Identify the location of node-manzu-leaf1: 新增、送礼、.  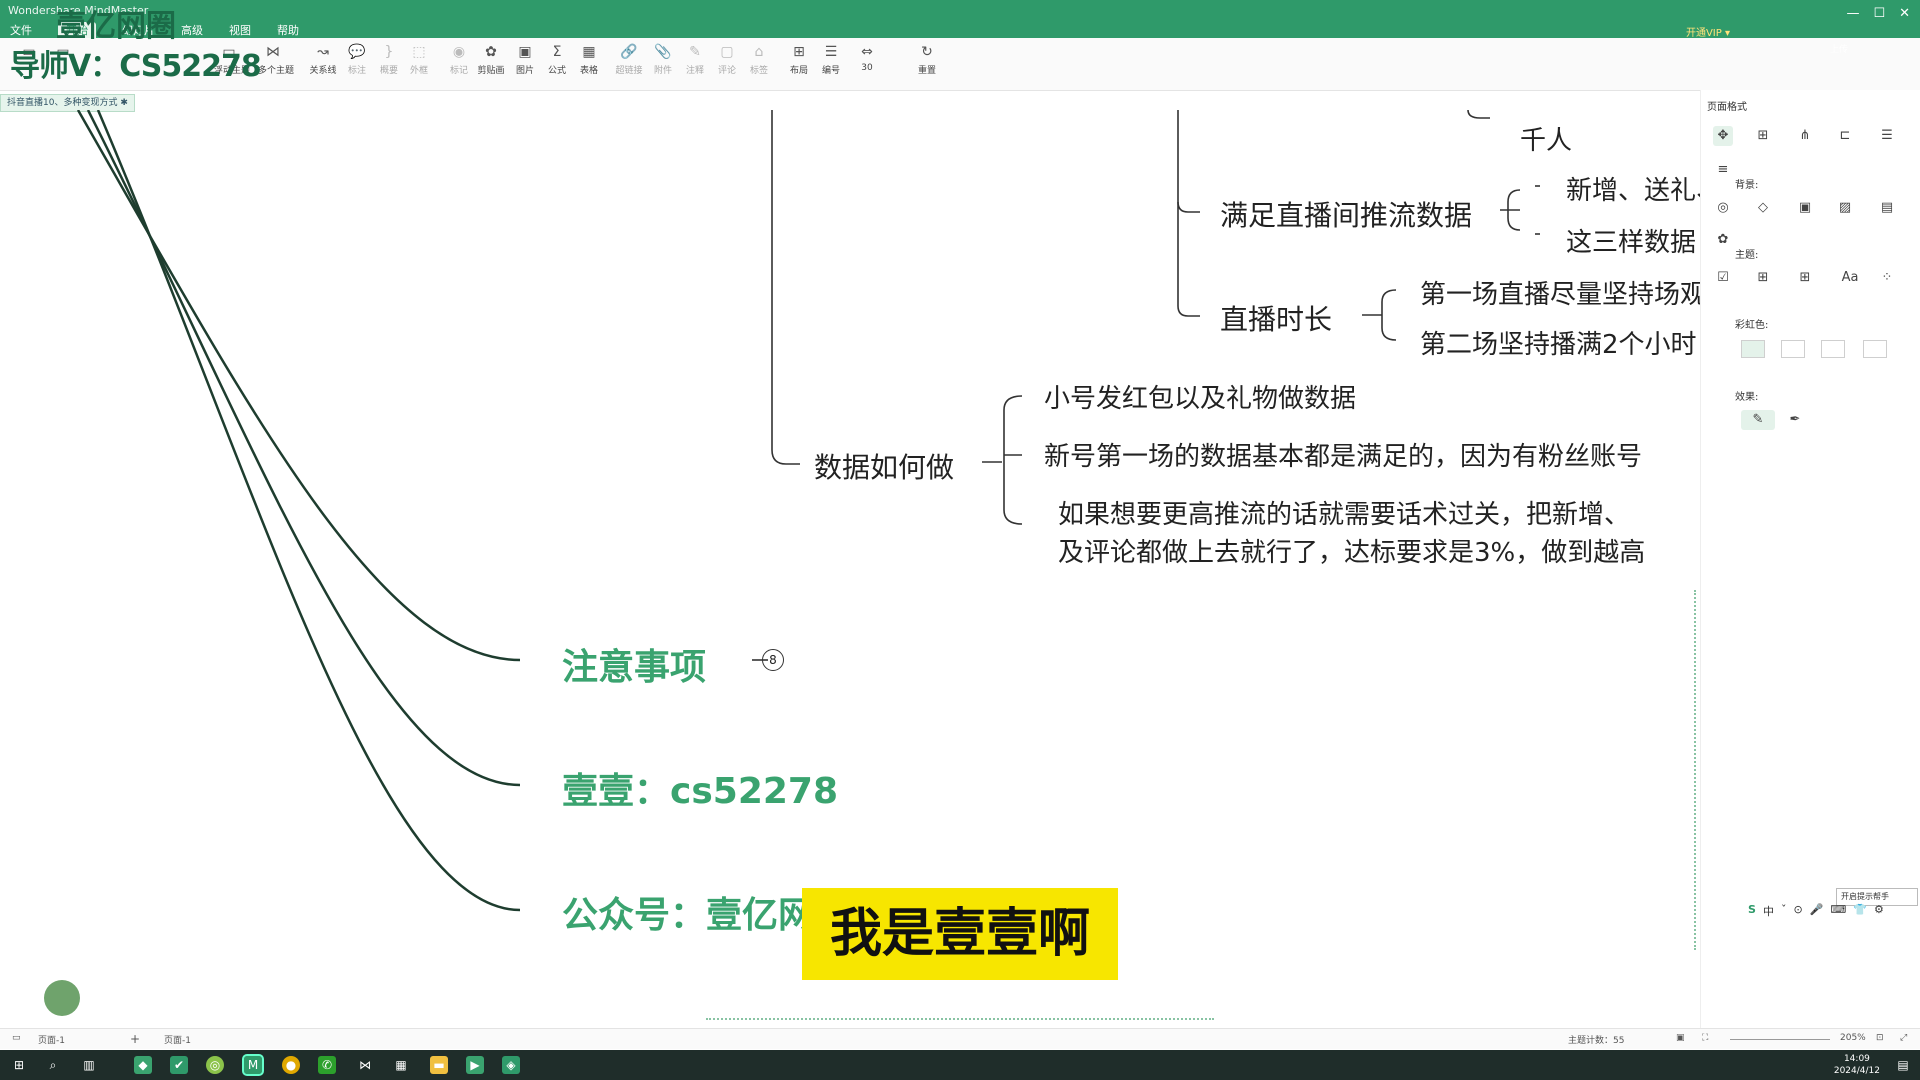
(1644, 188).